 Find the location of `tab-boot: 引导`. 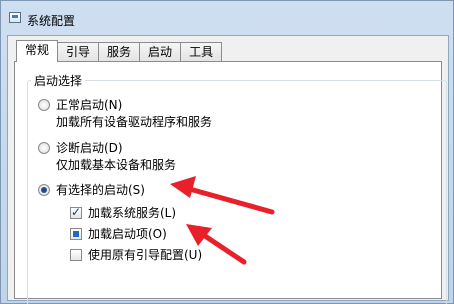

tab-boot: 引导 is located at coordinates (78, 52).